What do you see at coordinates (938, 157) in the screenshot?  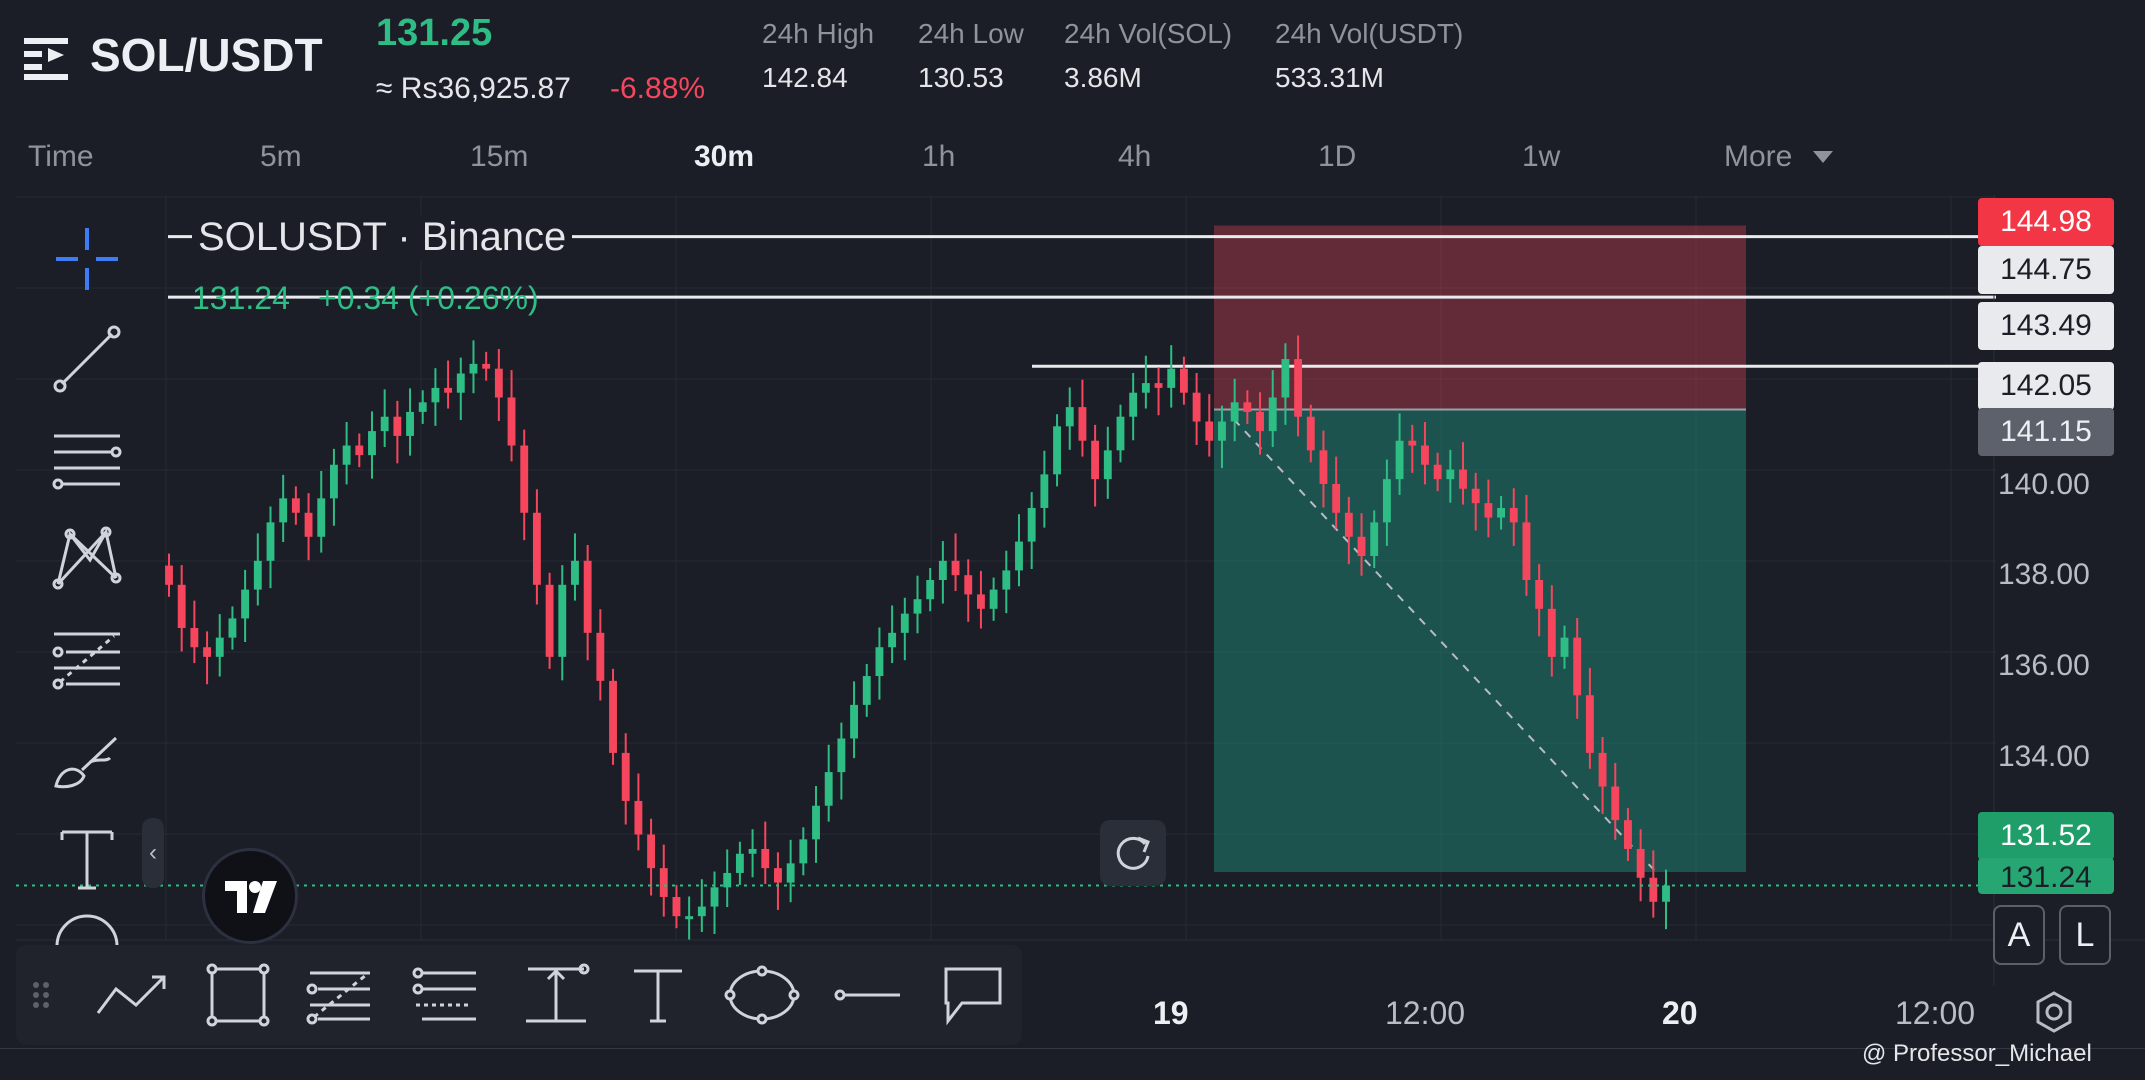 I see `tab-1h: 1h` at bounding box center [938, 157].